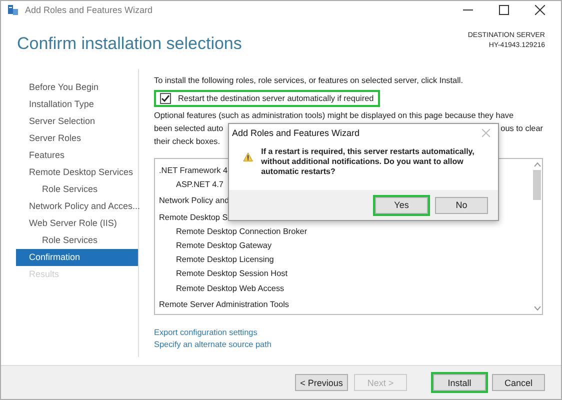 The width and height of the screenshot is (562, 400). Describe the element at coordinates (368, 162) in the screenshot. I see `dialog-message: If a restart is required, this server restarts automatically, without additional notifications. Do you want to allow automatic restarts?` at that location.